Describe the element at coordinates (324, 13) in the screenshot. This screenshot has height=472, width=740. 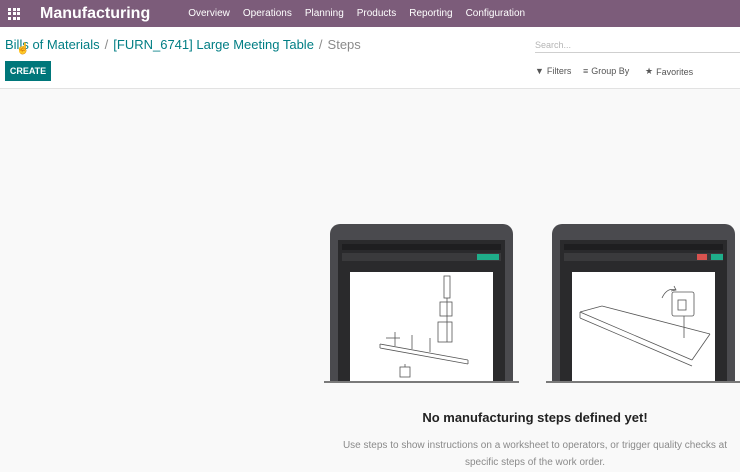
I see `menu-item-planning: Planning` at that location.